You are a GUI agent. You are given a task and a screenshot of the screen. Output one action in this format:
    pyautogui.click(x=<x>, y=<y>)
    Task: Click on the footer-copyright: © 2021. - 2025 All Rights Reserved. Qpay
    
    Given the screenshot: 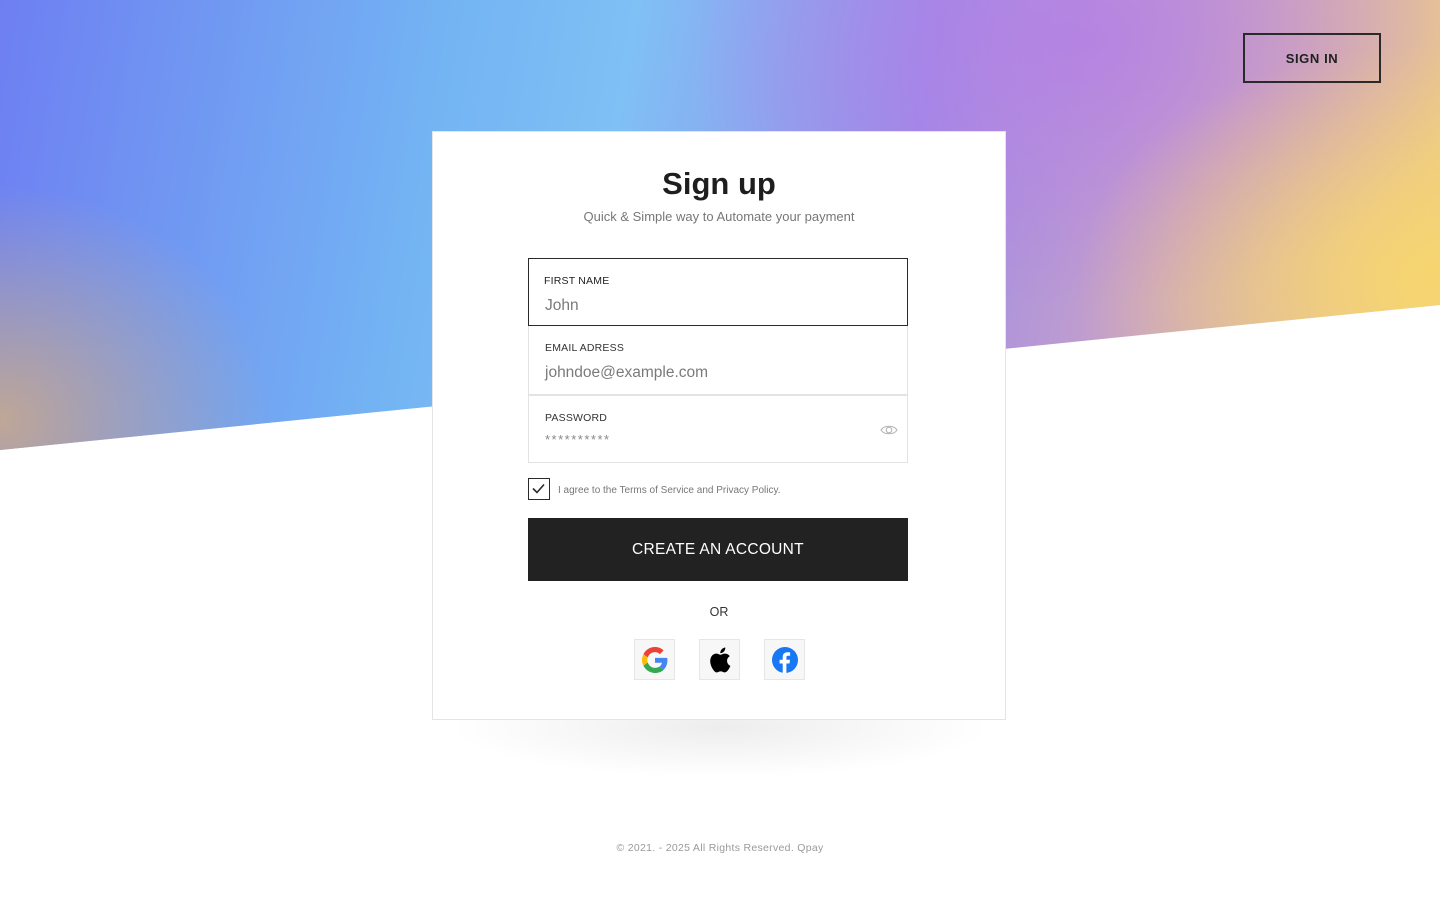 What is the action you would take?
    pyautogui.click(x=720, y=848)
    